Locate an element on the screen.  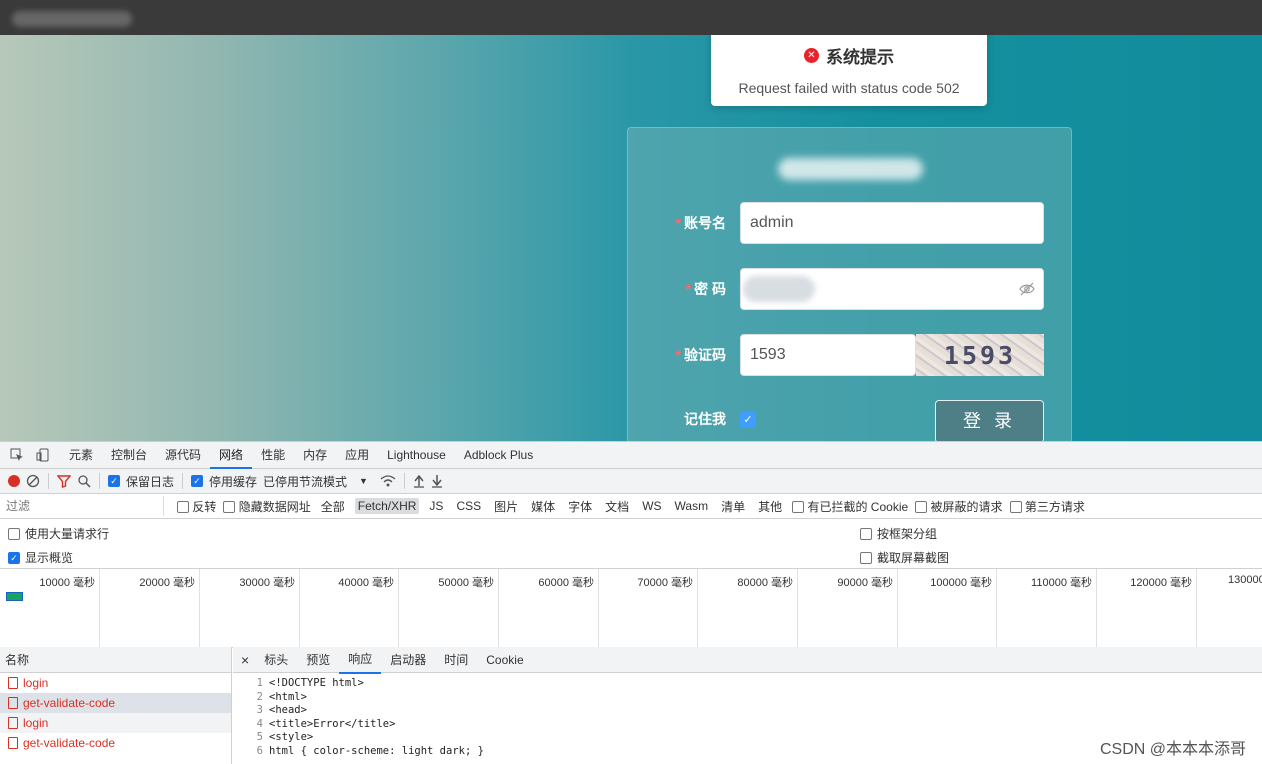
blocked-requests-checkbox is located at coordinates (921, 506).